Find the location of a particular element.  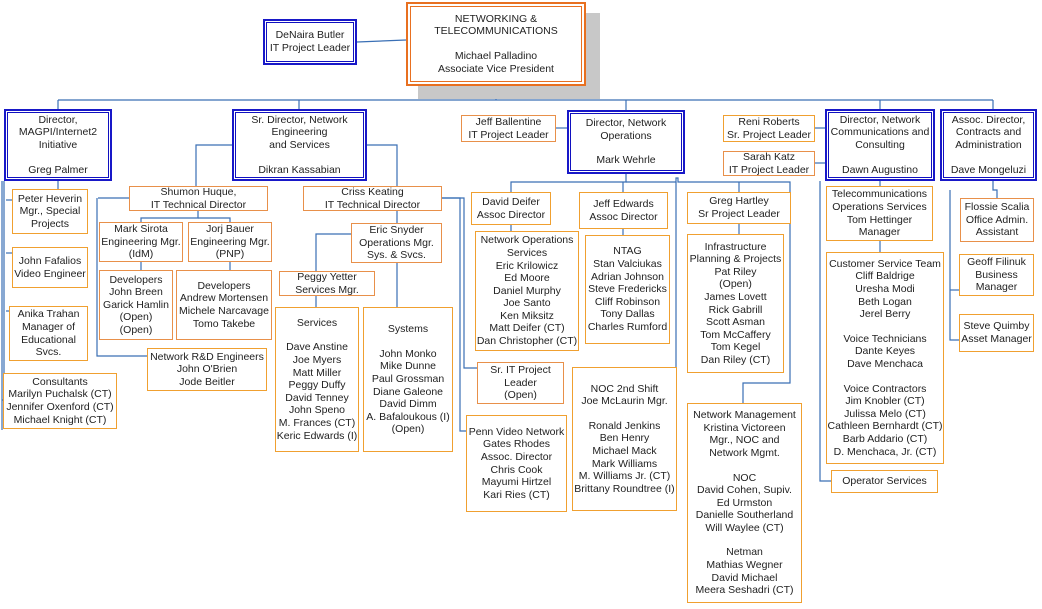

staff-box-fafalios: John Fafalios Video Engineer is located at coordinates (50, 267).